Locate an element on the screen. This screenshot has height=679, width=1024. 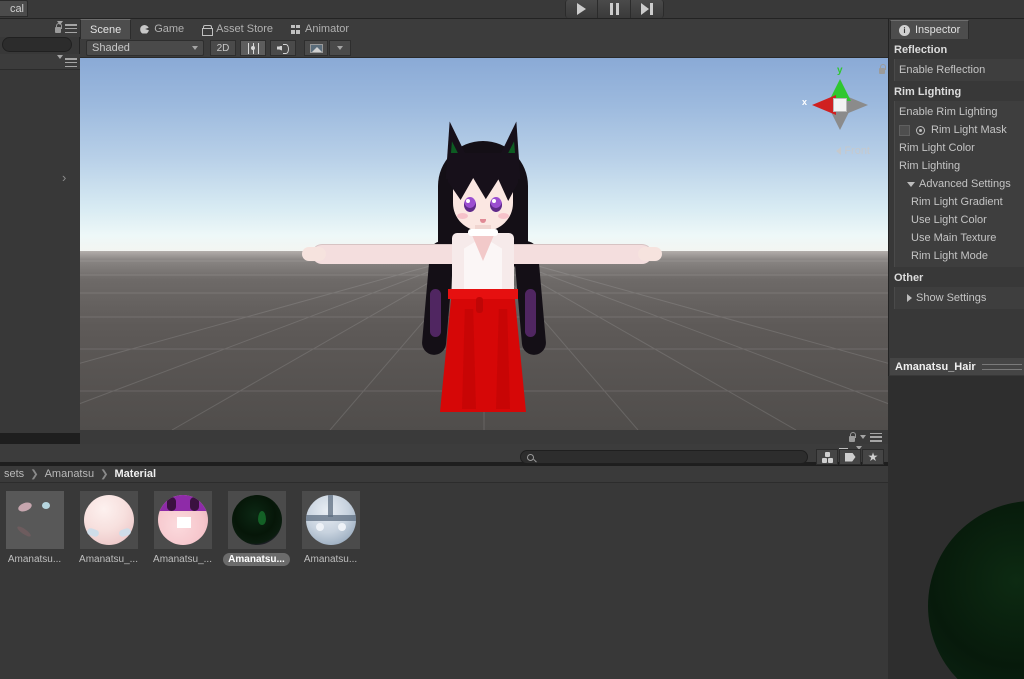
hierarchy-menu-icon is located at coordinates (71, 28).